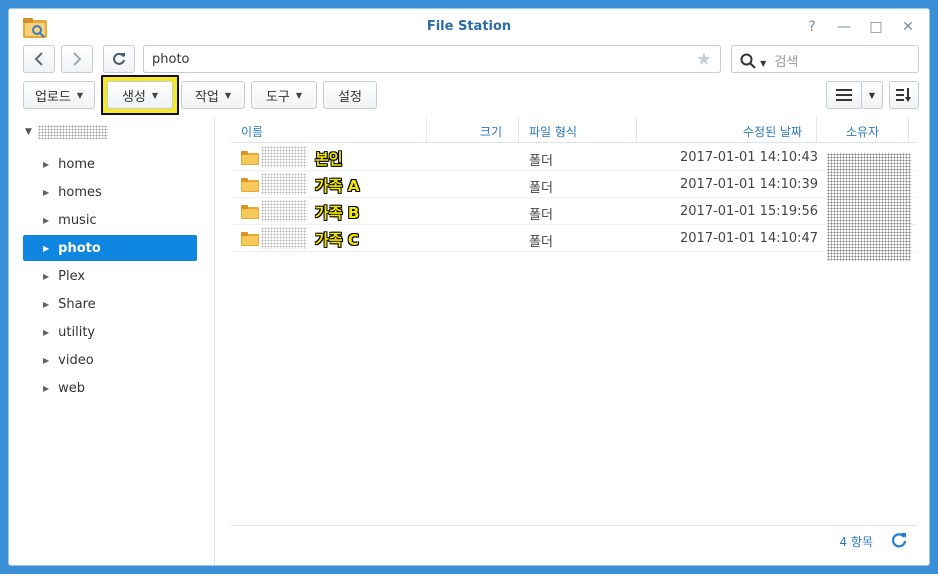  I want to click on file-modified: 2017-01-01 14:10:39, so click(749, 184).